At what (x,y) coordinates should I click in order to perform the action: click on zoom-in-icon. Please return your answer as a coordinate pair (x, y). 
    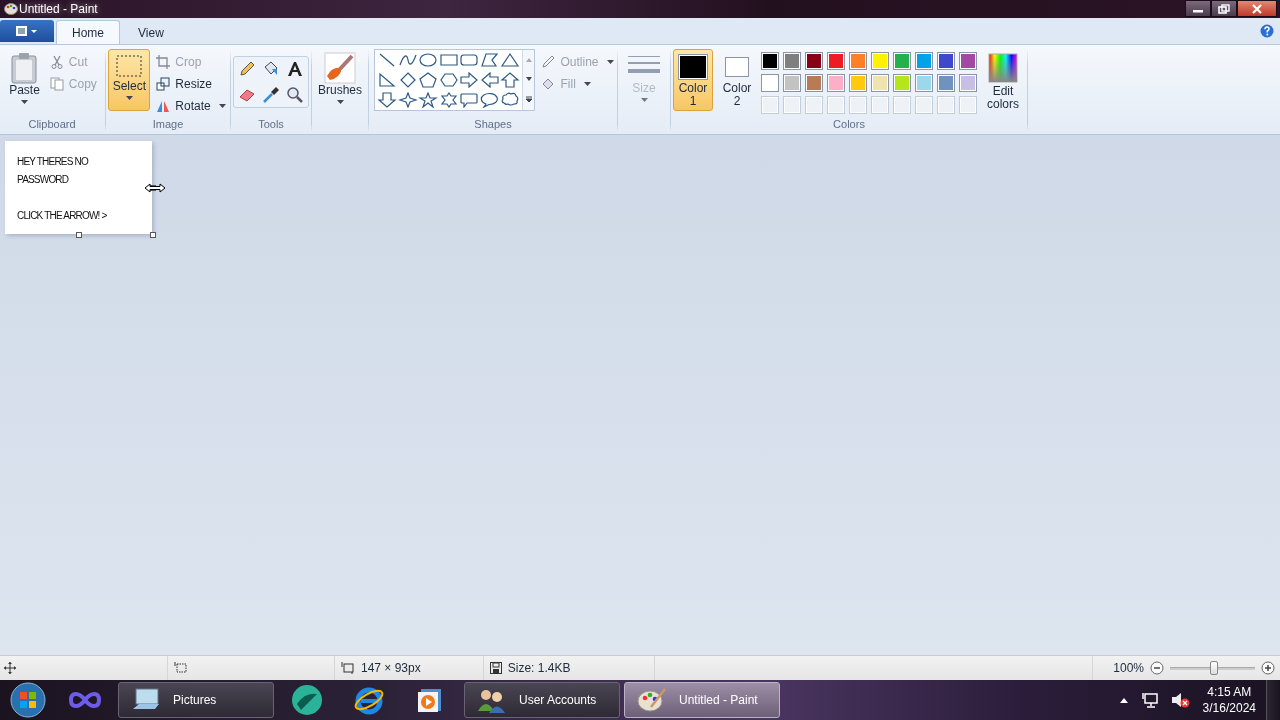
    Looking at the image, I should click on (1268, 668).